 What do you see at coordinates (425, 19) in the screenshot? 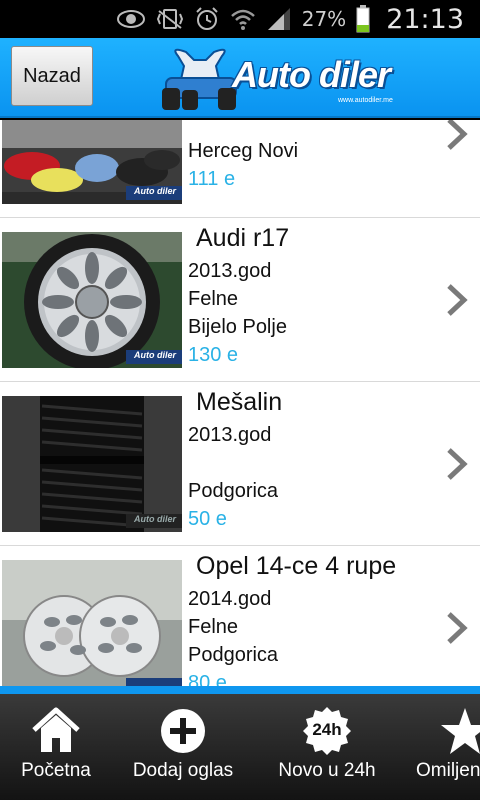
I see `clock: 21:13` at bounding box center [425, 19].